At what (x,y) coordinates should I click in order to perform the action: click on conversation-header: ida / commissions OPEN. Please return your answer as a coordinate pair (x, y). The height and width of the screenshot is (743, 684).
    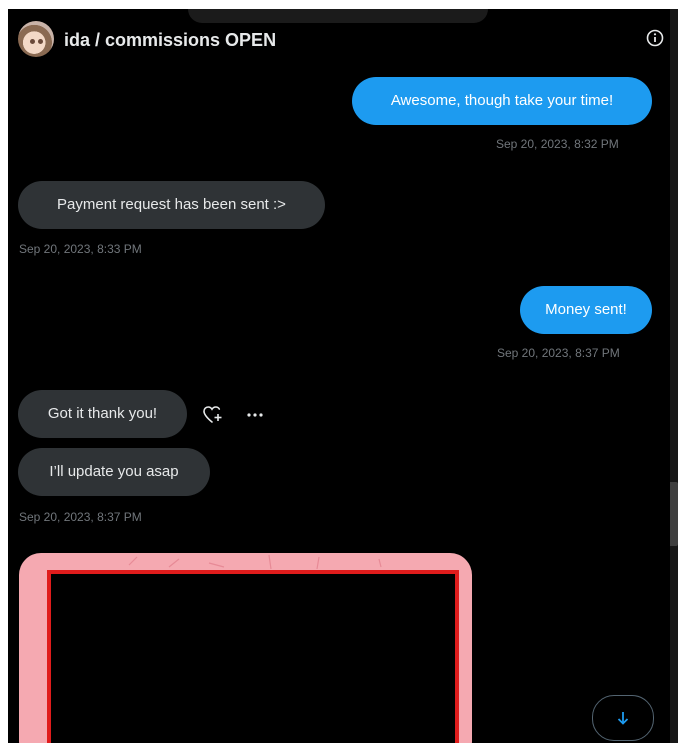
    Looking at the image, I should click on (339, 37).